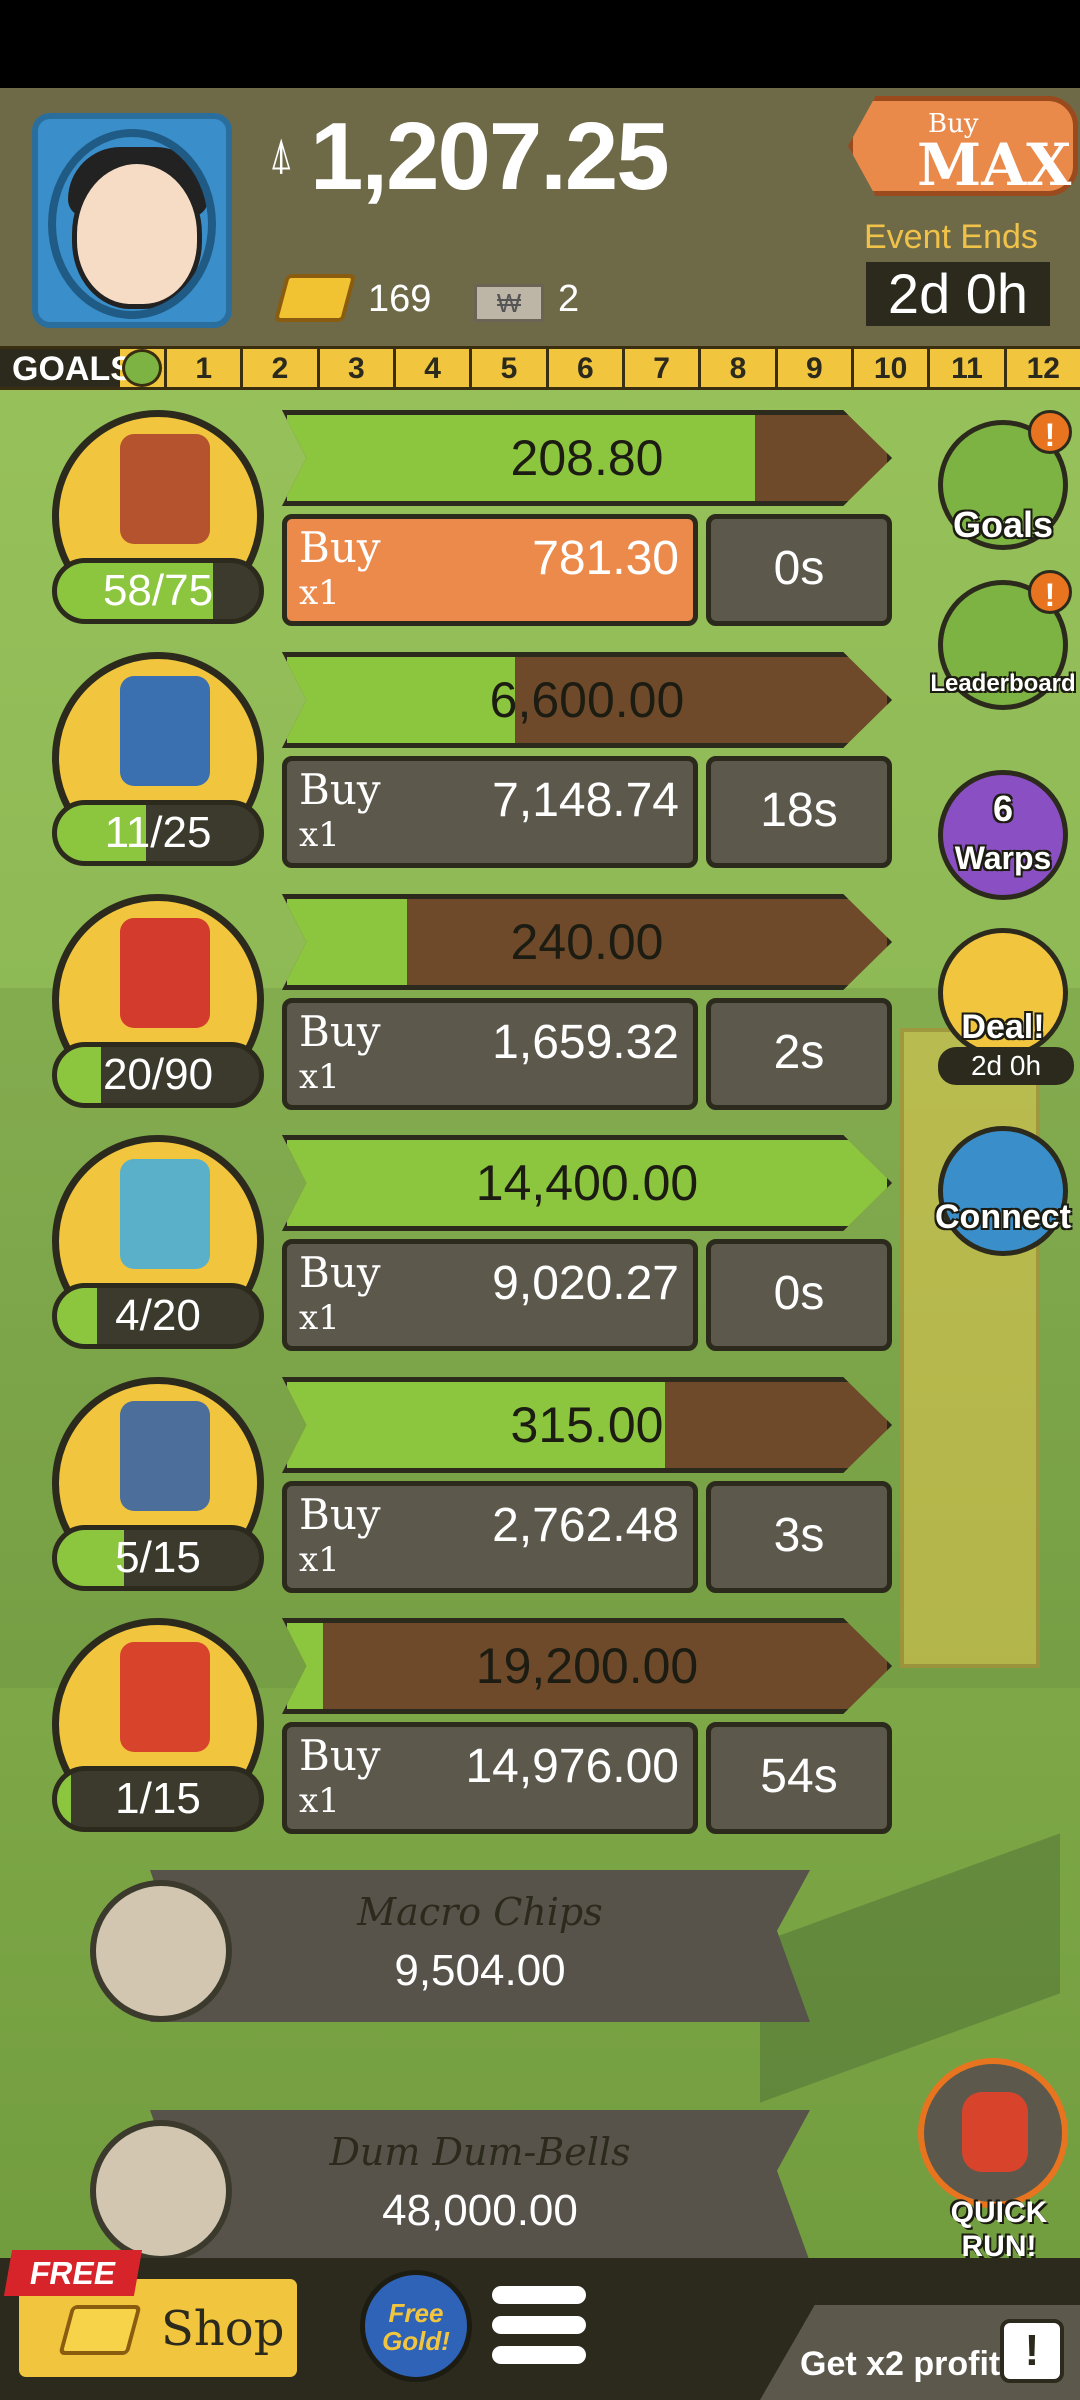  What do you see at coordinates (585, 1525) in the screenshot?
I see `buy-cost: 2,762.48` at bounding box center [585, 1525].